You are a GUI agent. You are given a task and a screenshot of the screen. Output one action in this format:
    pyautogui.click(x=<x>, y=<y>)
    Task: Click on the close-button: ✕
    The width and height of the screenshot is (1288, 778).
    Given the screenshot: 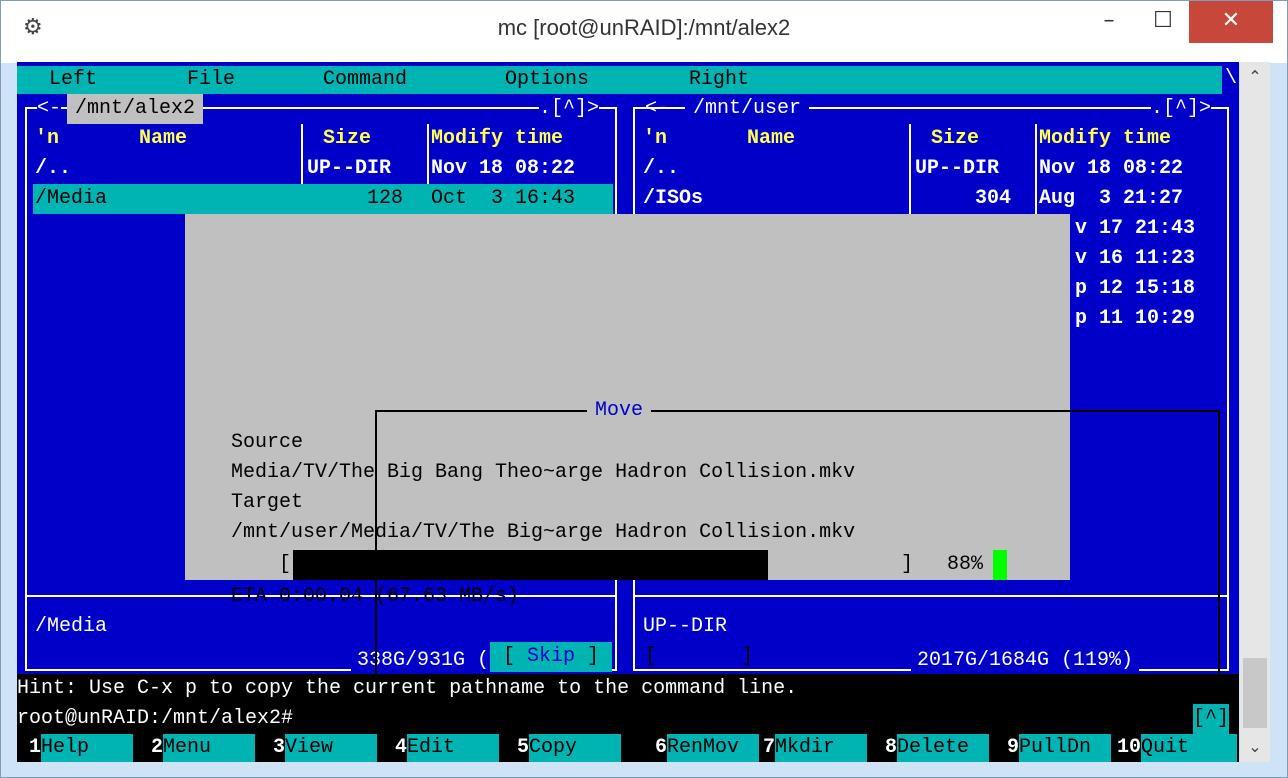 What is the action you would take?
    pyautogui.click(x=1231, y=22)
    